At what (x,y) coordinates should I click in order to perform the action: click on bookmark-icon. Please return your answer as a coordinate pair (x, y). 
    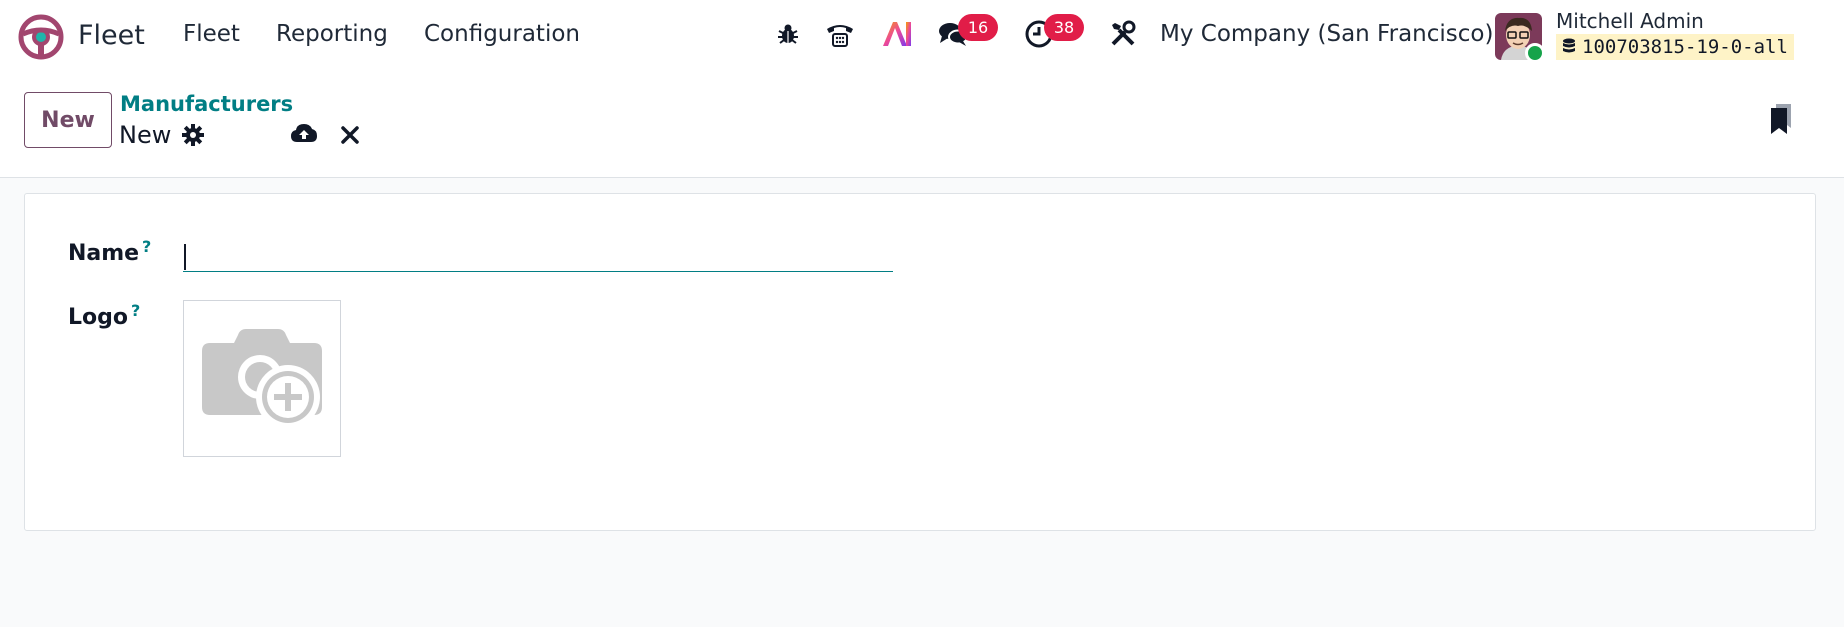
    Looking at the image, I should click on (1781, 119).